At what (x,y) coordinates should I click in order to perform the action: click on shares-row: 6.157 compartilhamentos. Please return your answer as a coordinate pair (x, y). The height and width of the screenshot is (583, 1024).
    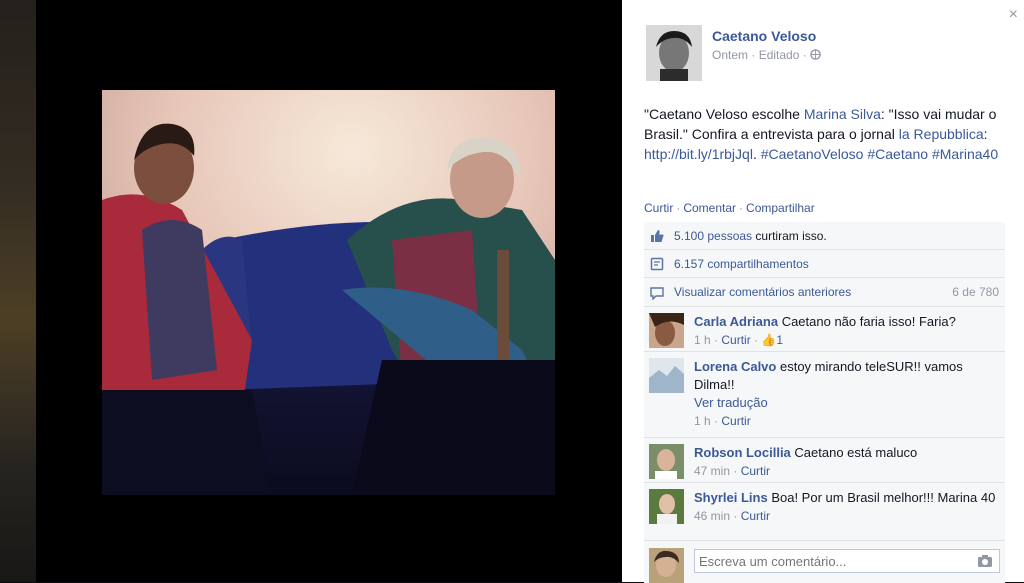
    Looking at the image, I should click on (824, 264).